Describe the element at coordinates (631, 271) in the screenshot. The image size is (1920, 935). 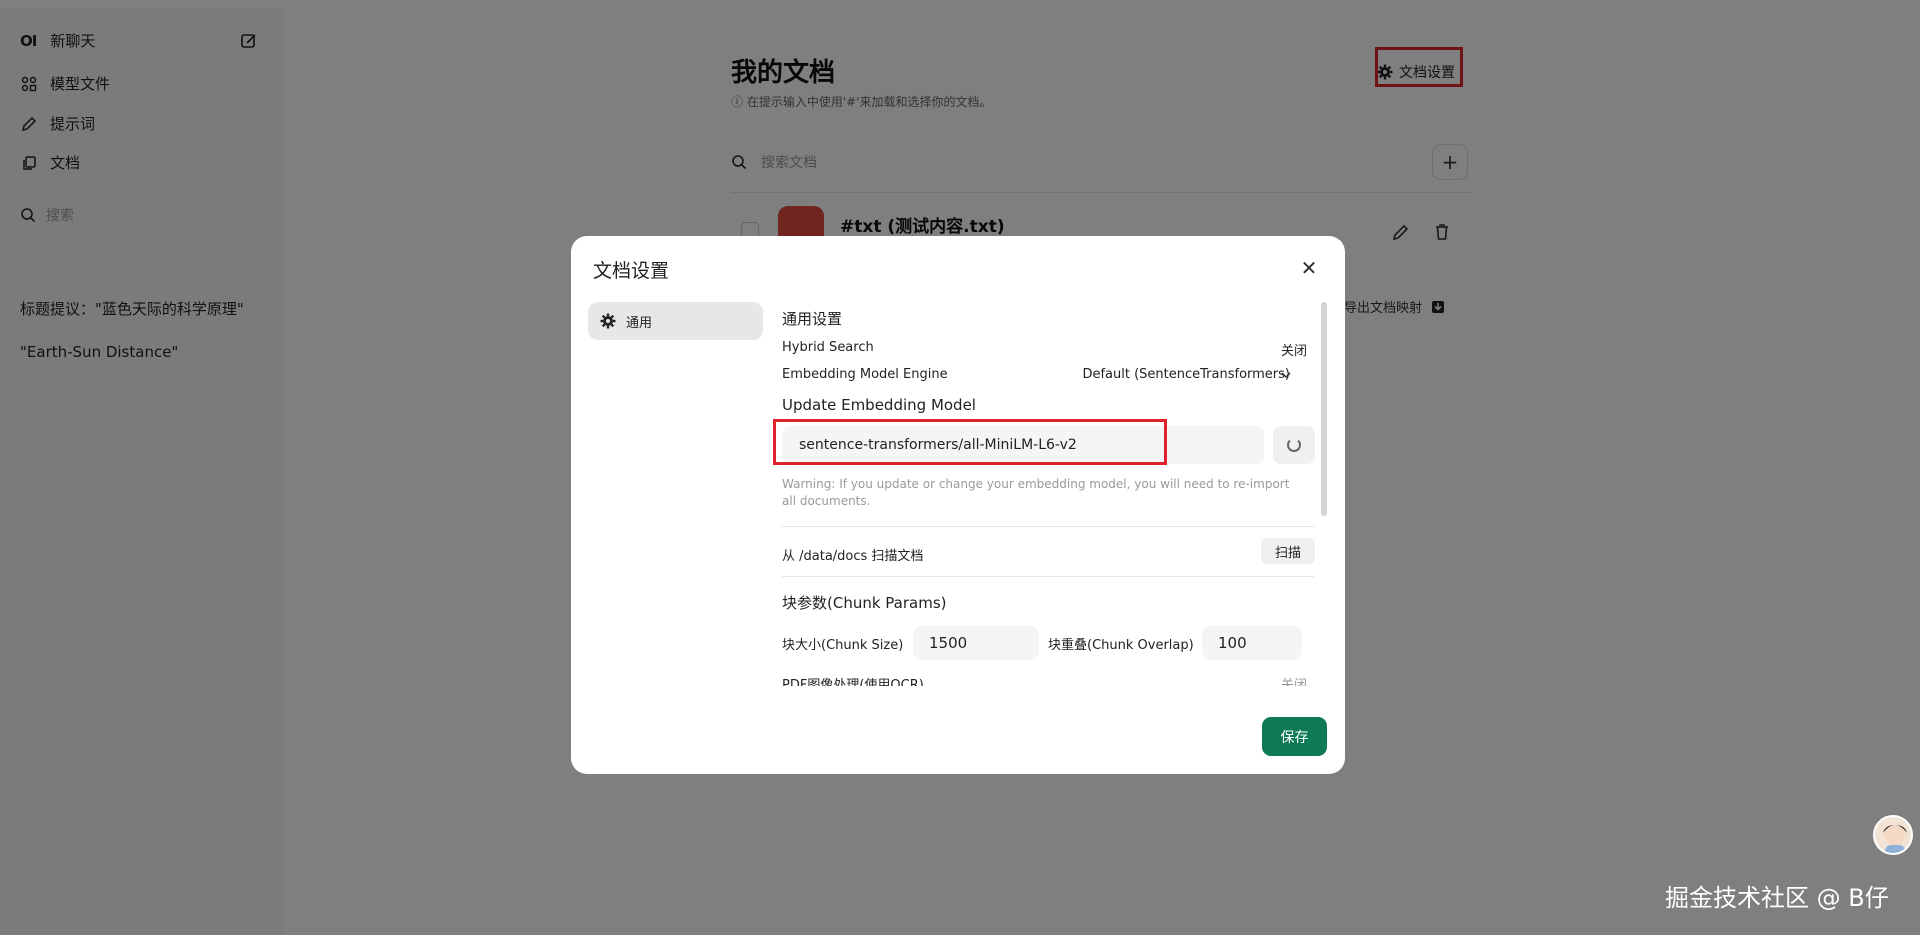
I see `modal-title: 文档设置` at that location.